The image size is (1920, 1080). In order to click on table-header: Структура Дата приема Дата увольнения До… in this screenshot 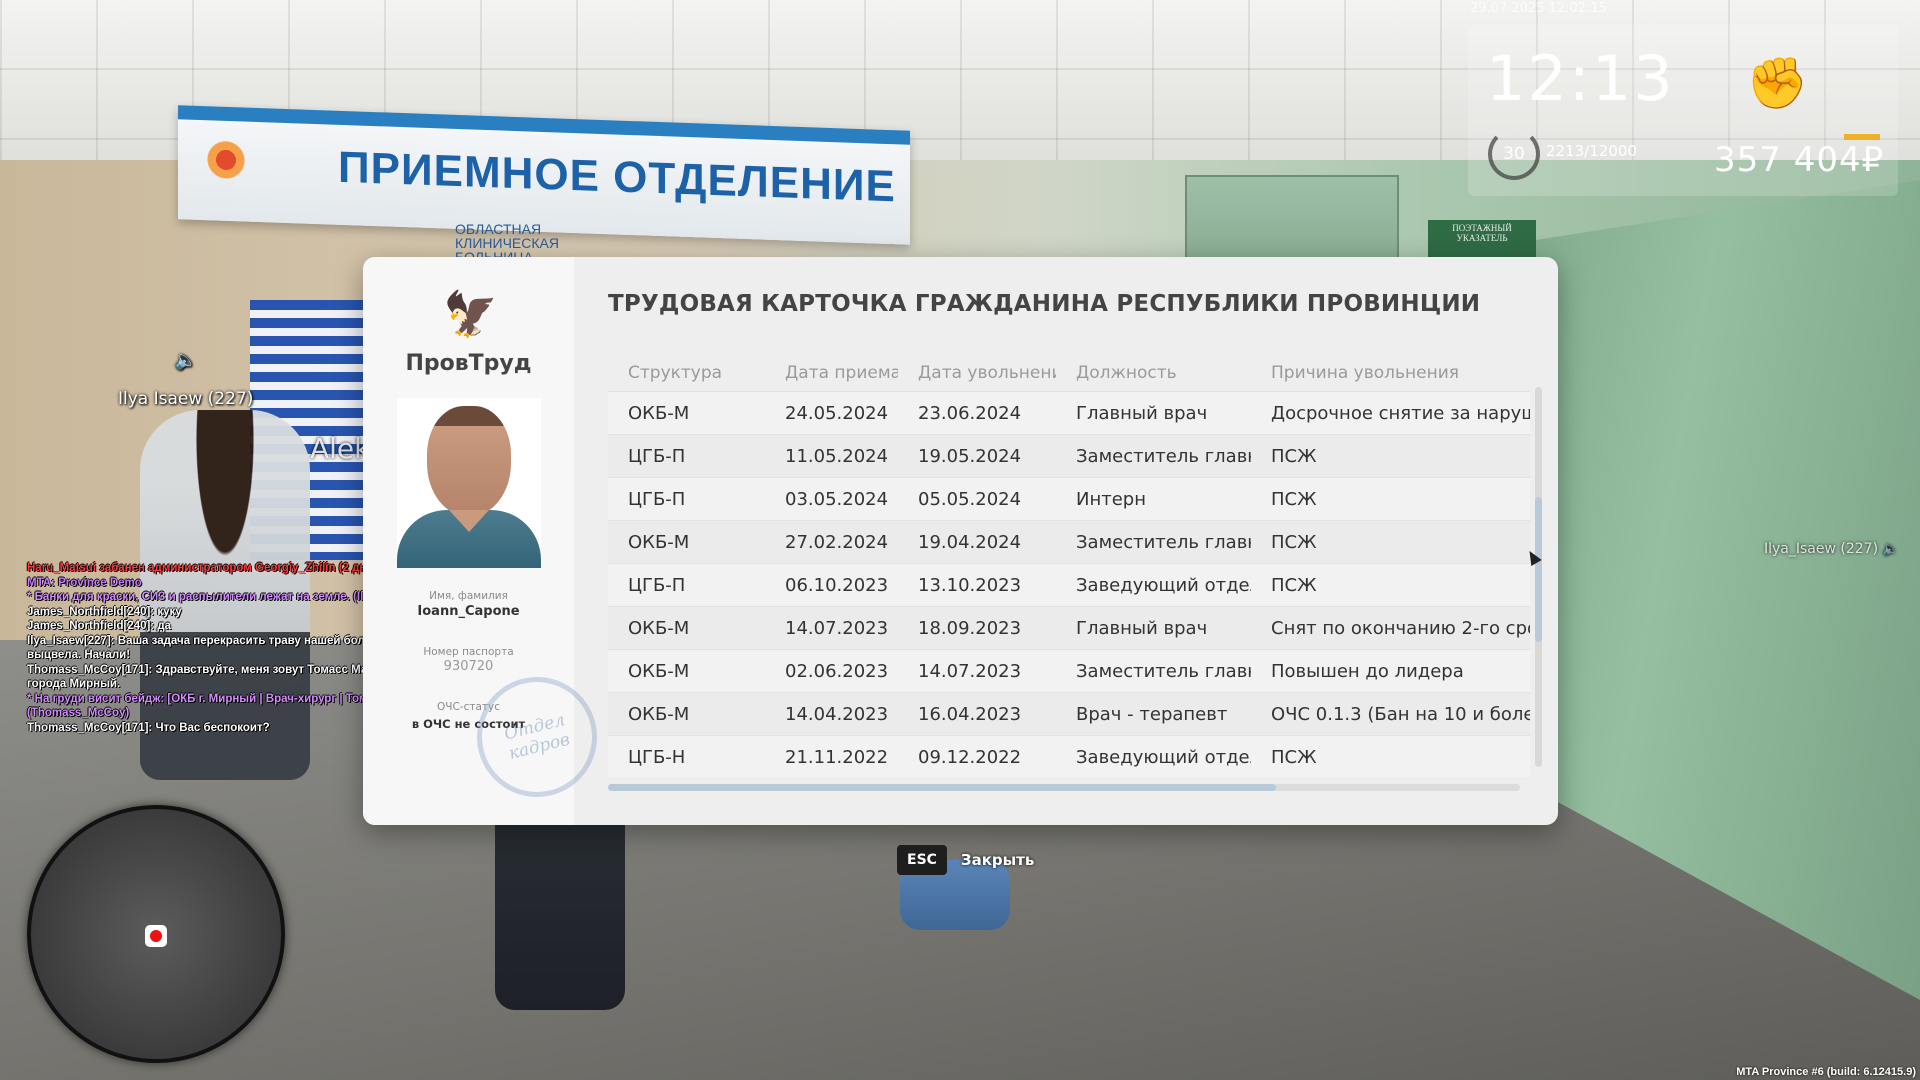, I will do `click(1069, 373)`.